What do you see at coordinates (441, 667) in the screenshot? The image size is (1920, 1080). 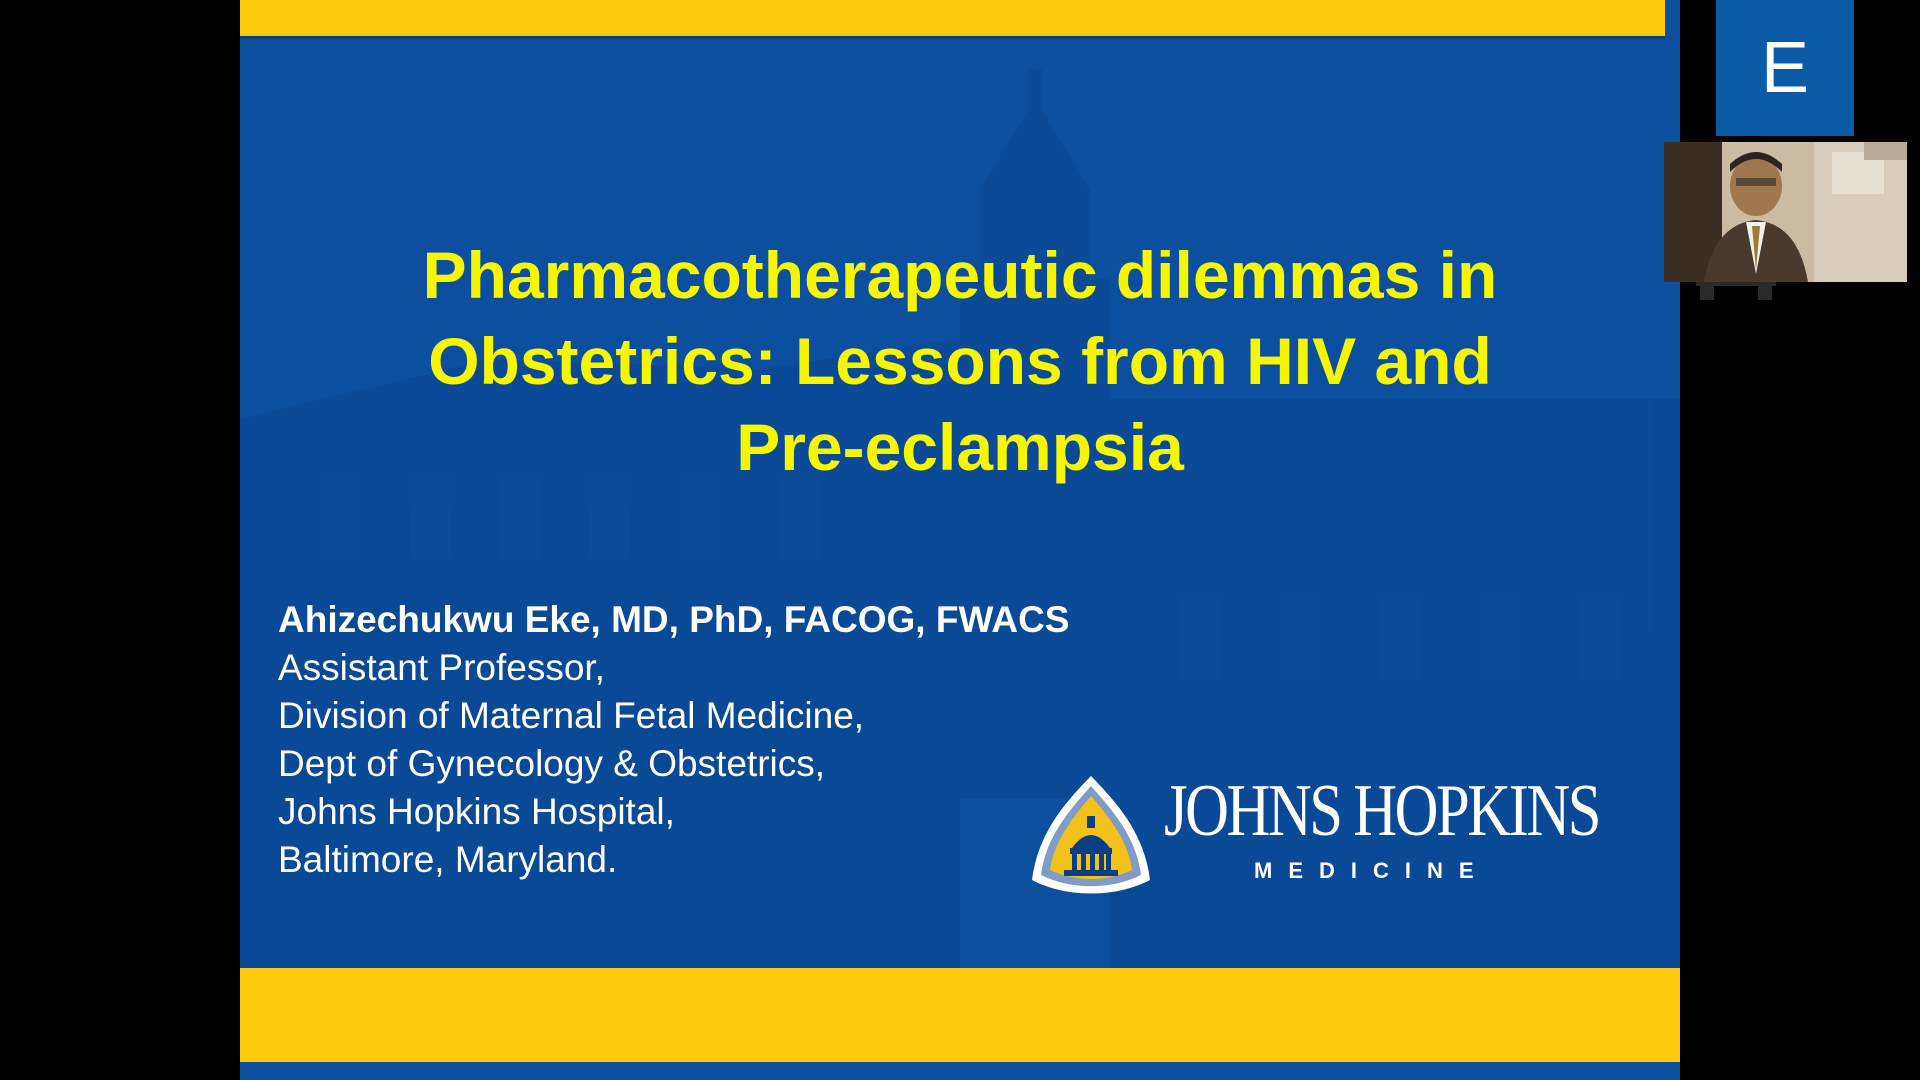 I see `presenter-detail-line: Assistant Professor,` at bounding box center [441, 667].